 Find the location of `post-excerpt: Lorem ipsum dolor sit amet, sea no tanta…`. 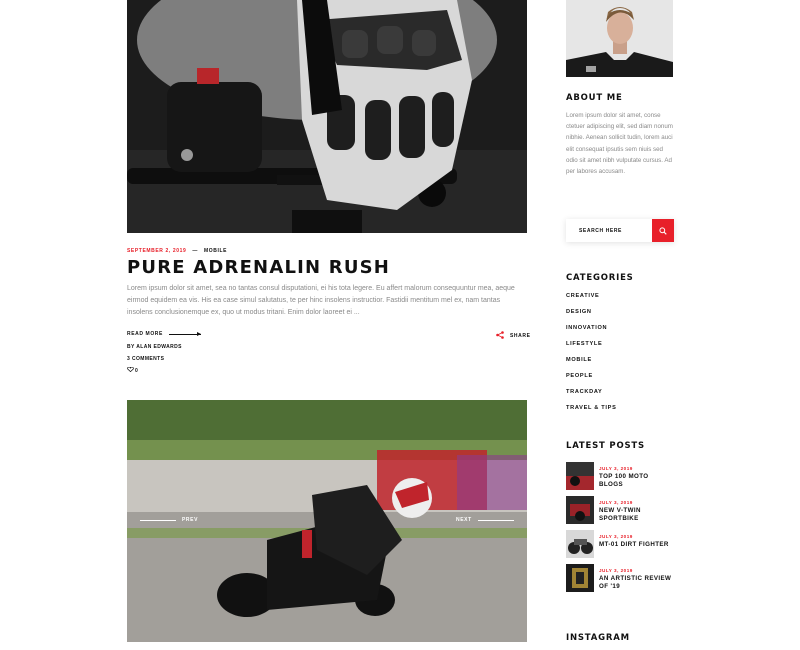

post-excerpt: Lorem ipsum dolor sit amet, sea no tanta… is located at coordinates (321, 300).